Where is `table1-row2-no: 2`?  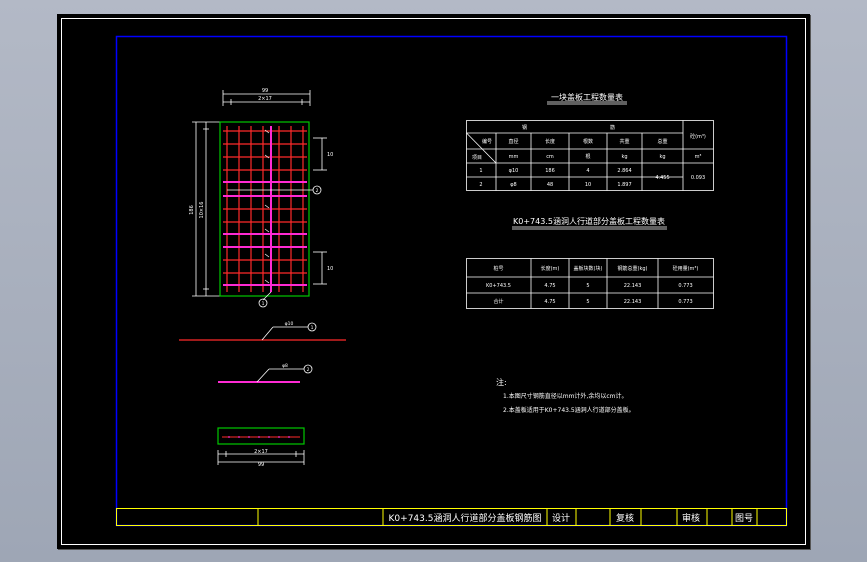 table1-row2-no: 2 is located at coordinates (480, 185).